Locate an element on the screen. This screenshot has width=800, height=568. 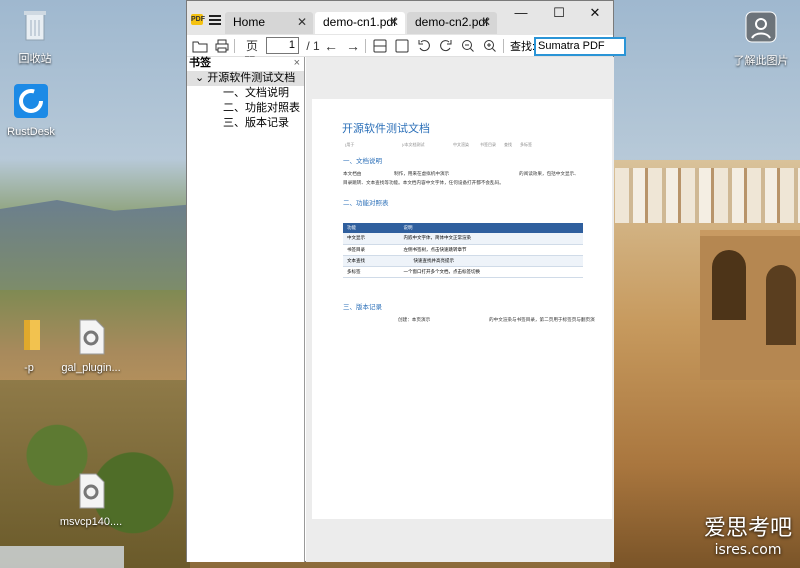
watermark: 爱思考吧 isres.com is located at coordinates (748, 534).